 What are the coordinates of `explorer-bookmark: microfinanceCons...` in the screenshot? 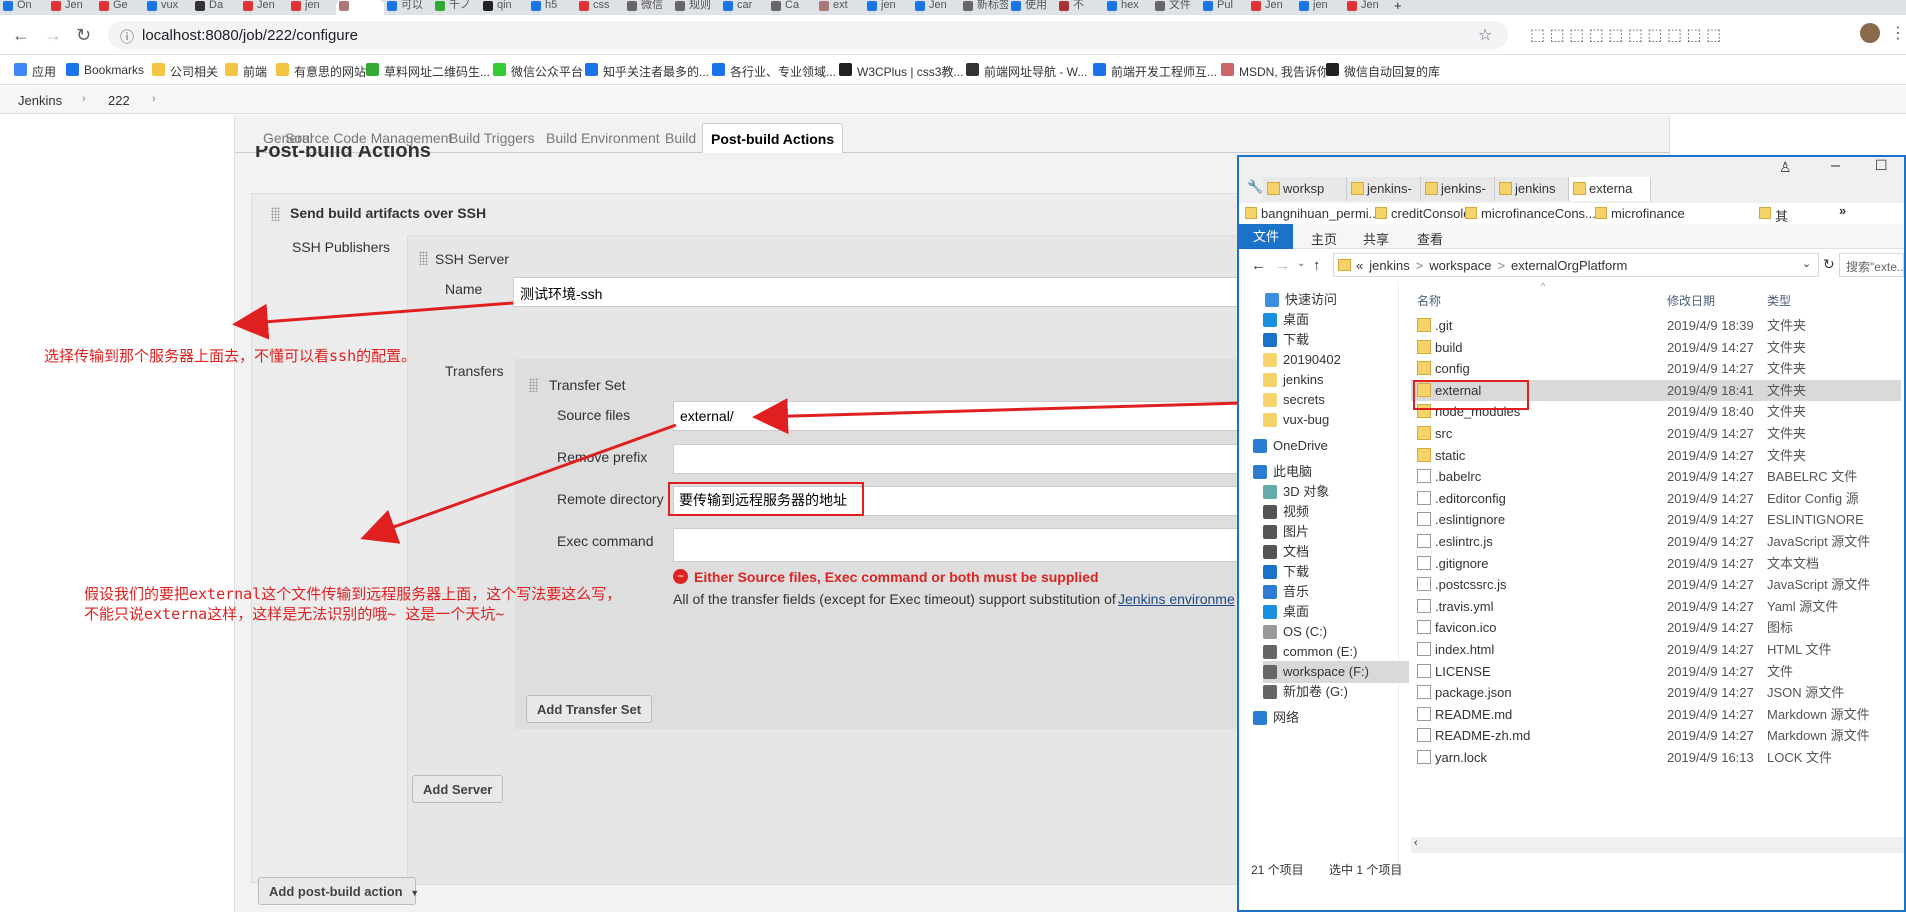 It's located at (1530, 213).